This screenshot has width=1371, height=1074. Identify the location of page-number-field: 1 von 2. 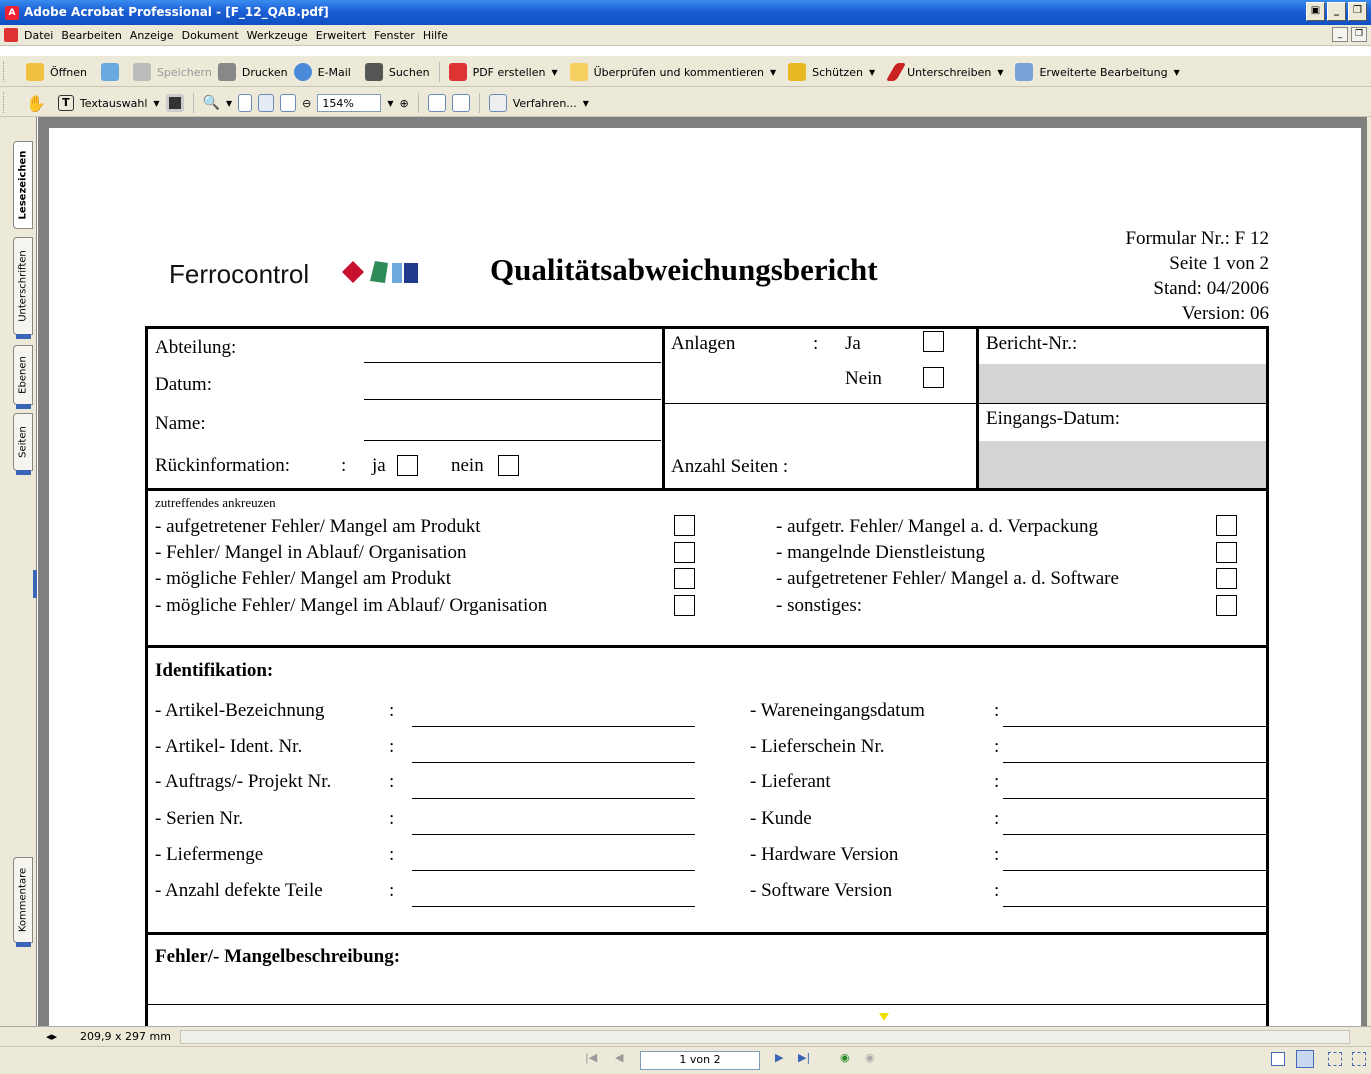
(700, 1060).